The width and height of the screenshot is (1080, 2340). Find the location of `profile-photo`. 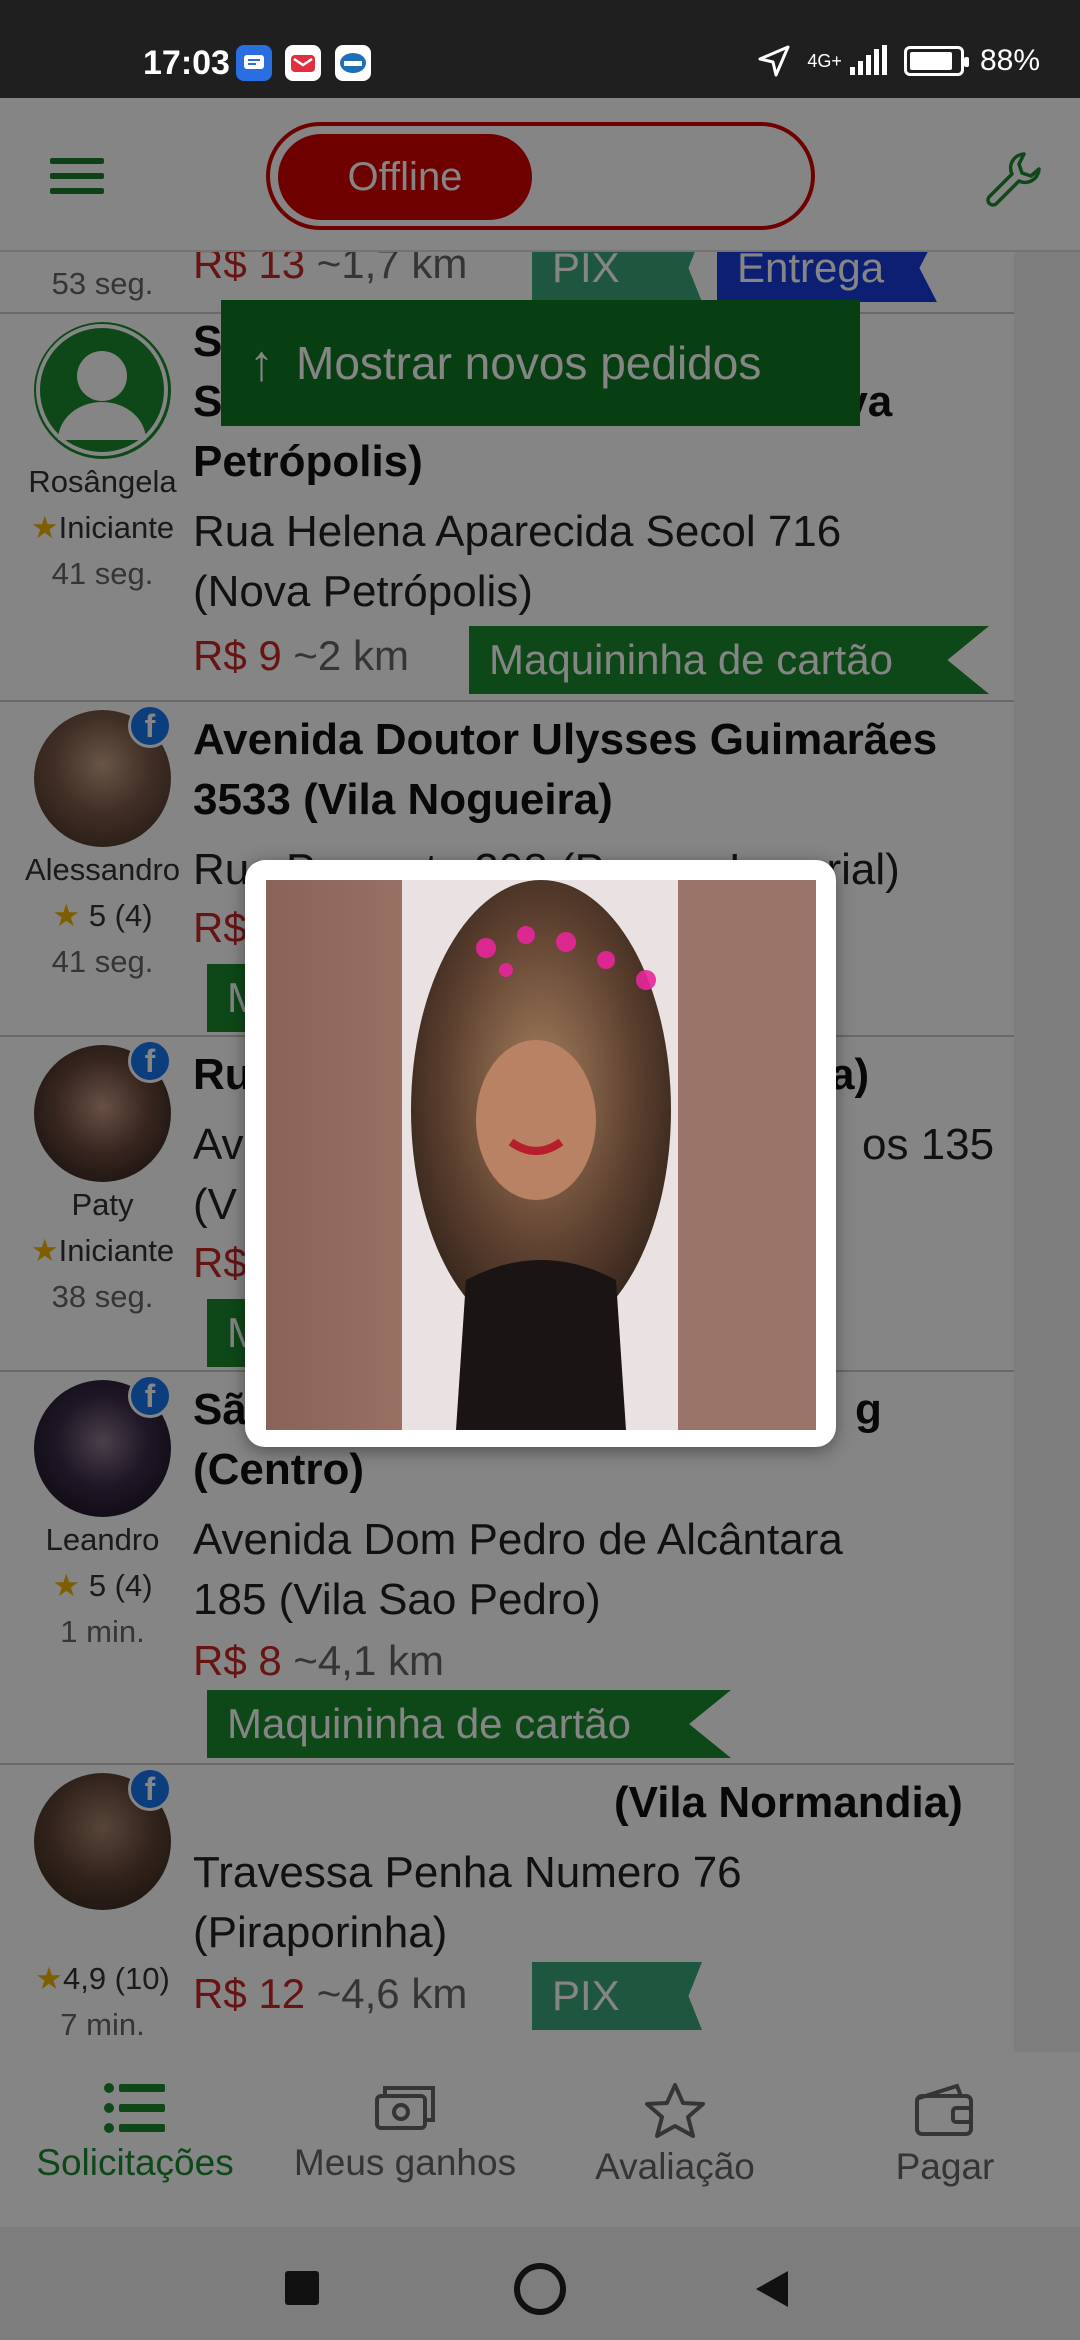

profile-photo is located at coordinates (541, 1155).